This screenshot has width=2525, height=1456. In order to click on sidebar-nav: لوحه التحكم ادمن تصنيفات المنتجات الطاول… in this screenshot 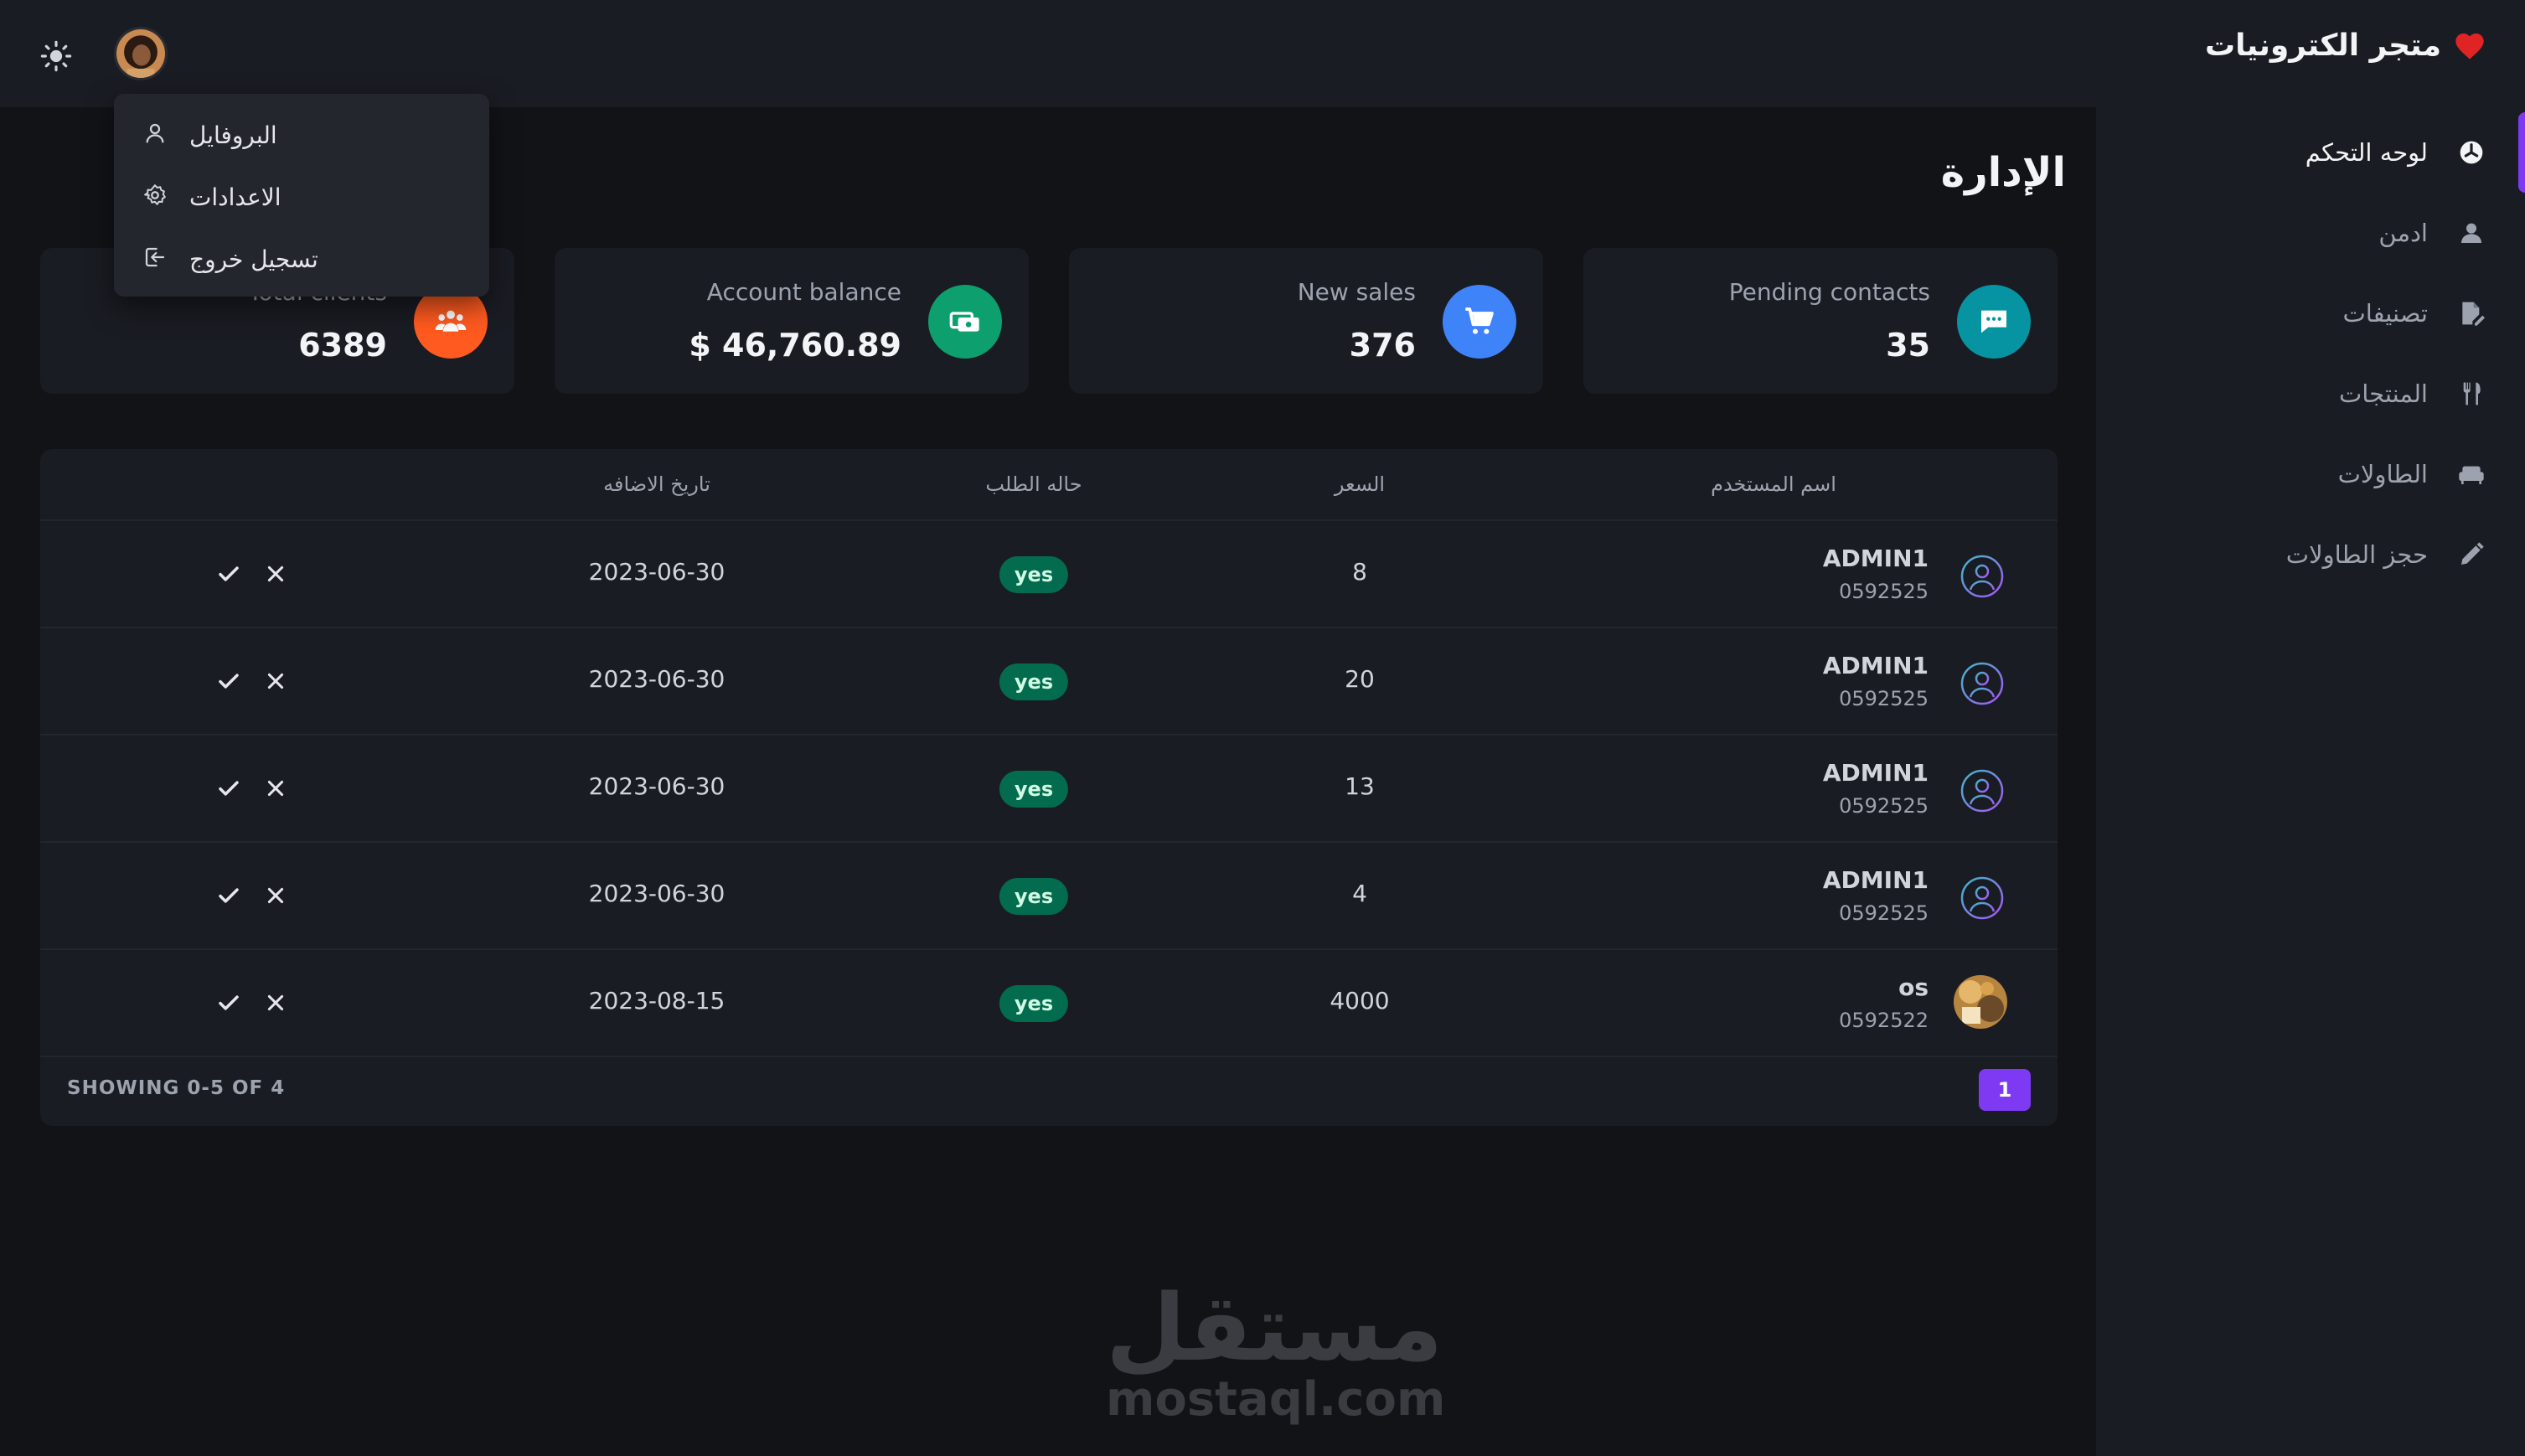, I will do `click(2310, 353)`.